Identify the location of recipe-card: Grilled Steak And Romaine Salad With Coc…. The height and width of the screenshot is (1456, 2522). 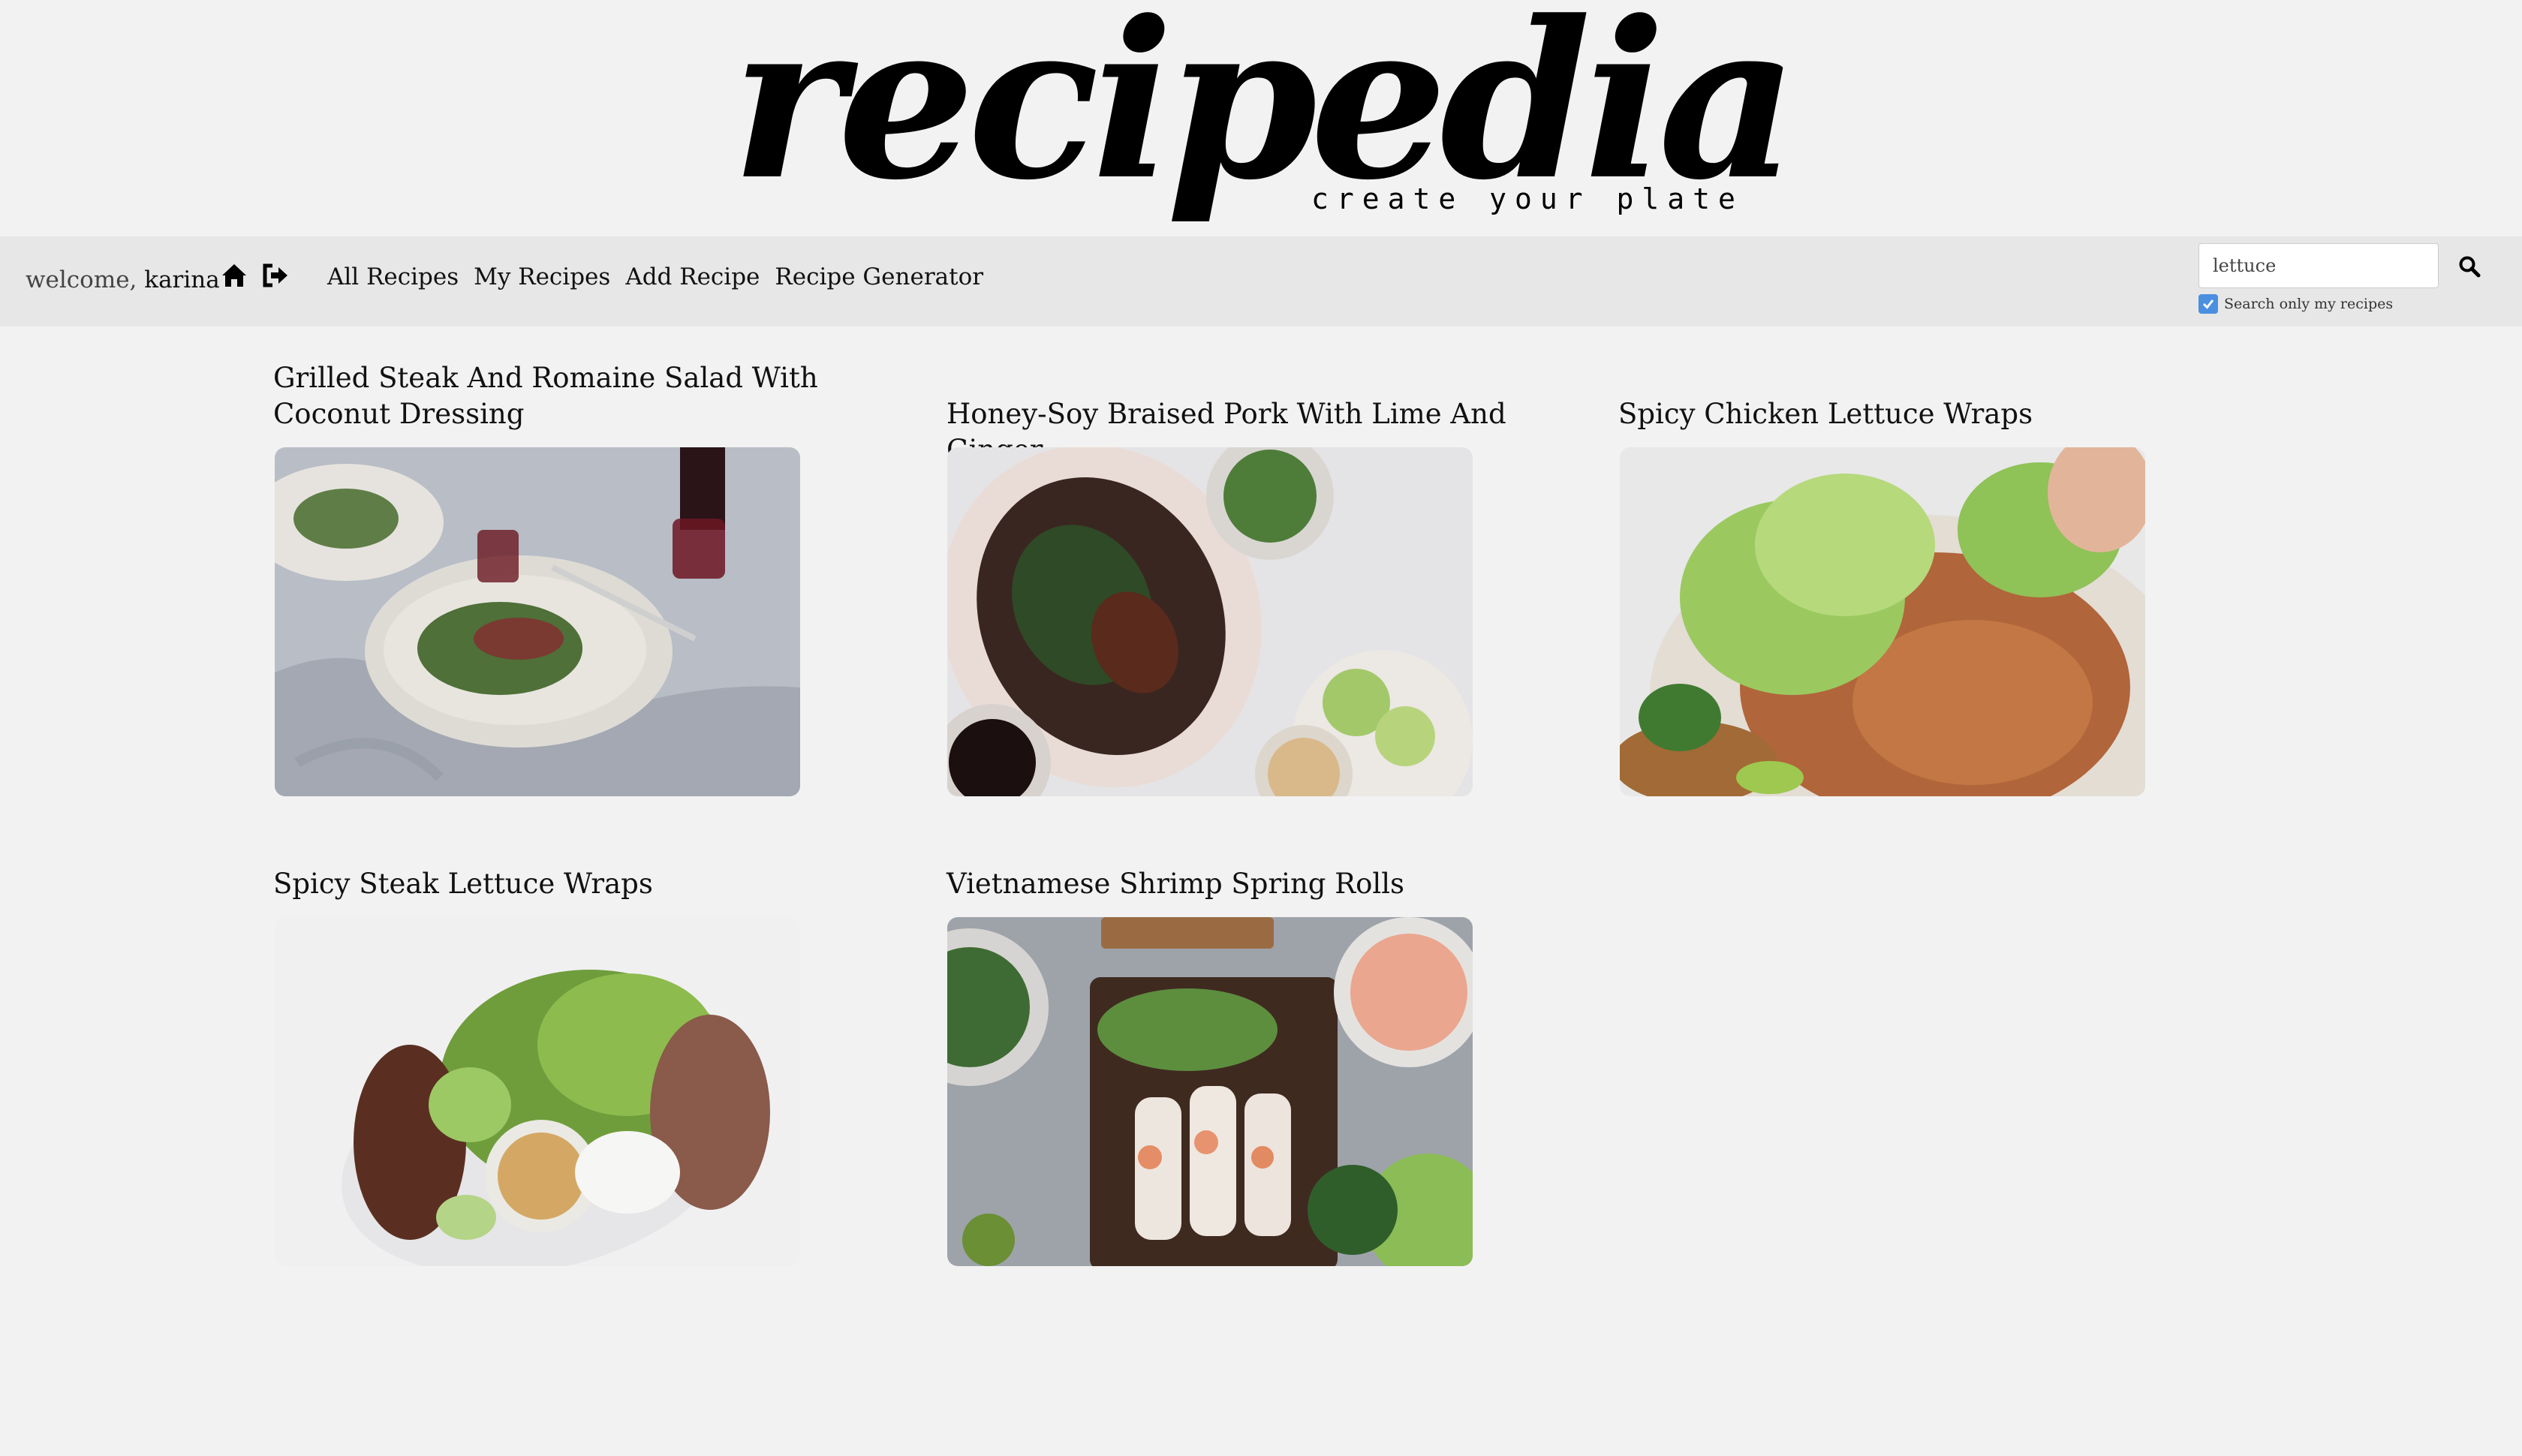
(581, 396).